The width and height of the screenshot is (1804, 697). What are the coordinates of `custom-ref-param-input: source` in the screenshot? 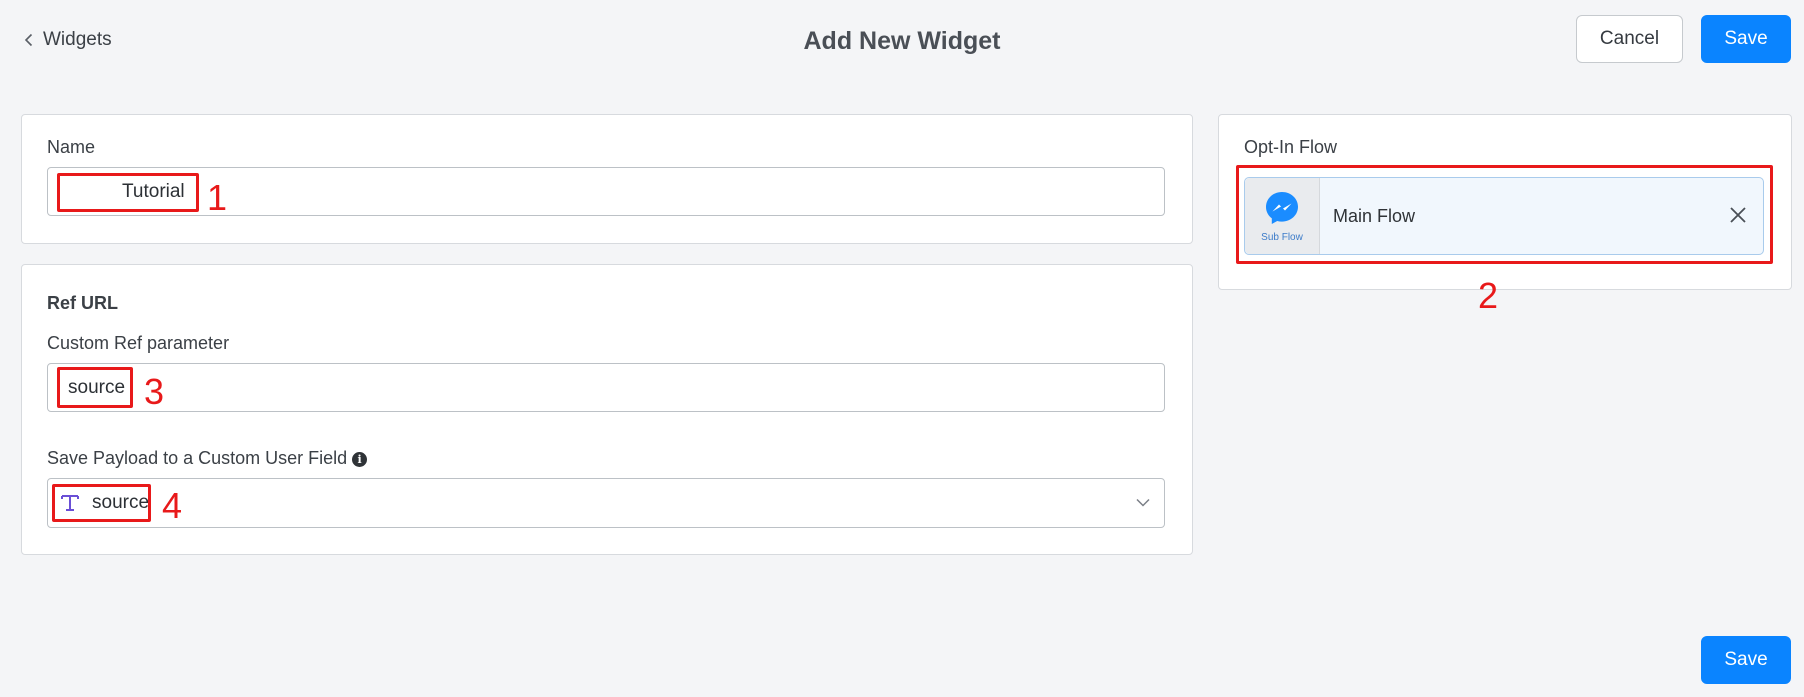 It's located at (606, 387).